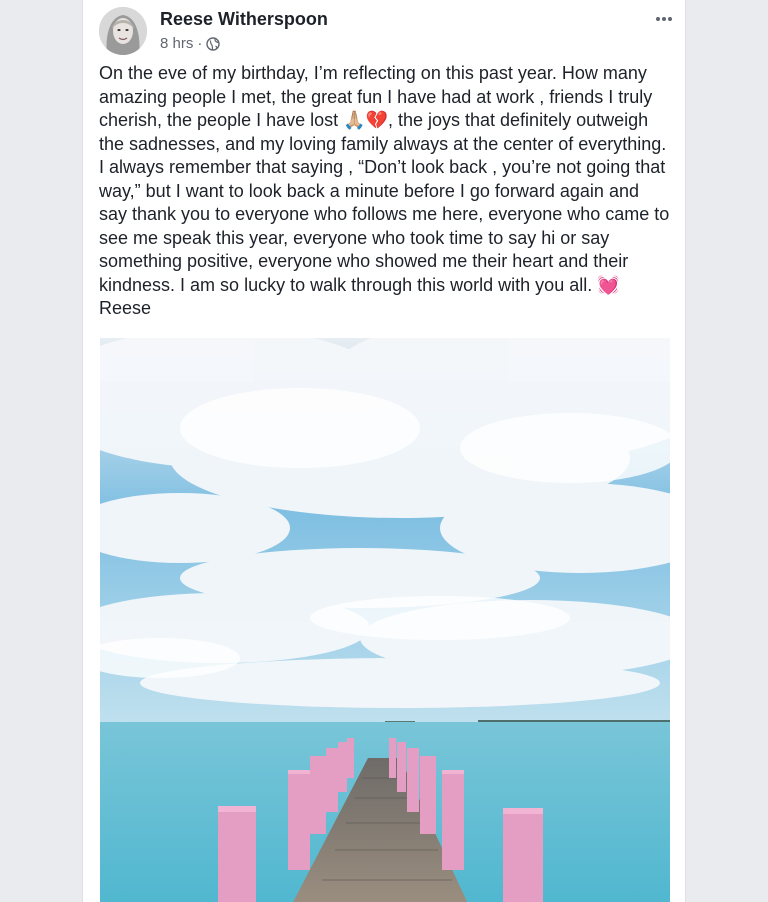  What do you see at coordinates (213, 43) in the screenshot?
I see `globe-icon` at bounding box center [213, 43].